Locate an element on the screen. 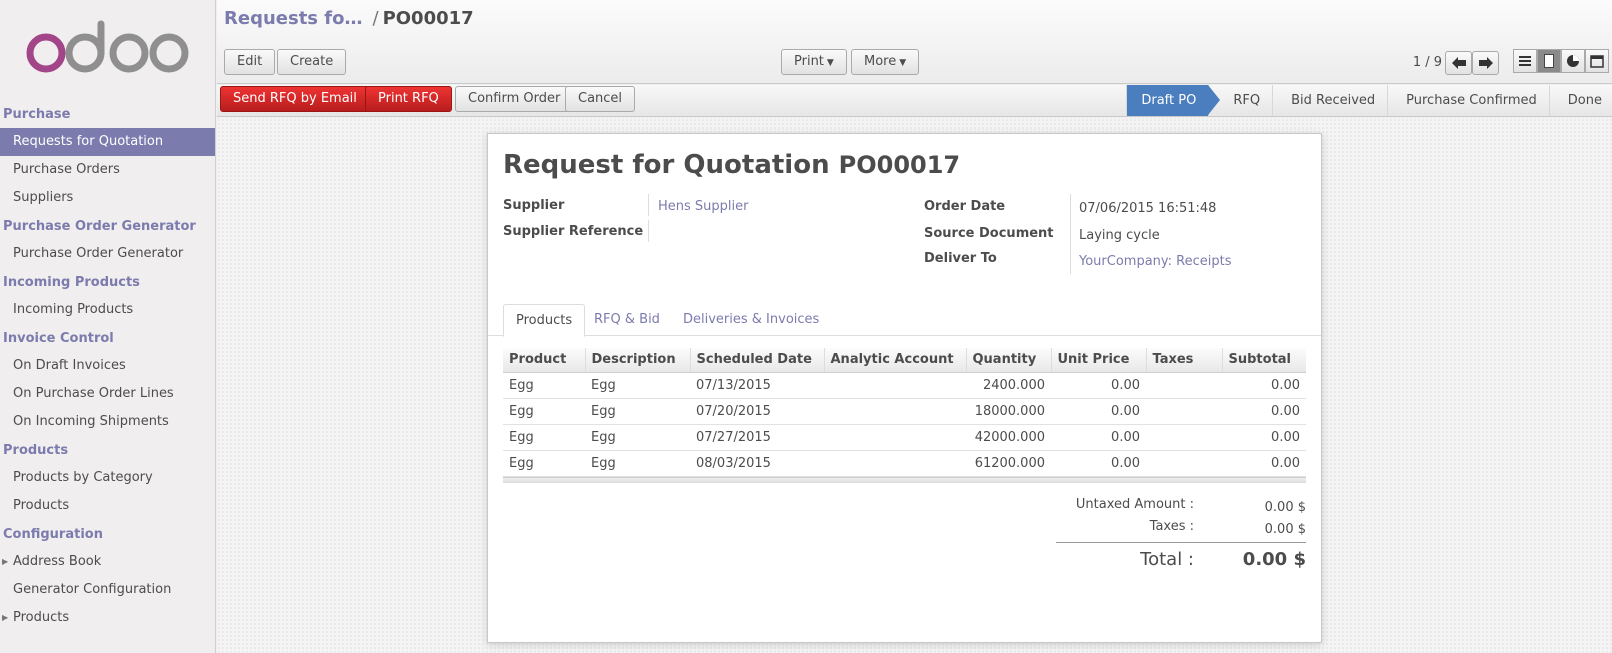 The height and width of the screenshot is (653, 1612). confirm-order-button: Confirm Order is located at coordinates (514, 99).